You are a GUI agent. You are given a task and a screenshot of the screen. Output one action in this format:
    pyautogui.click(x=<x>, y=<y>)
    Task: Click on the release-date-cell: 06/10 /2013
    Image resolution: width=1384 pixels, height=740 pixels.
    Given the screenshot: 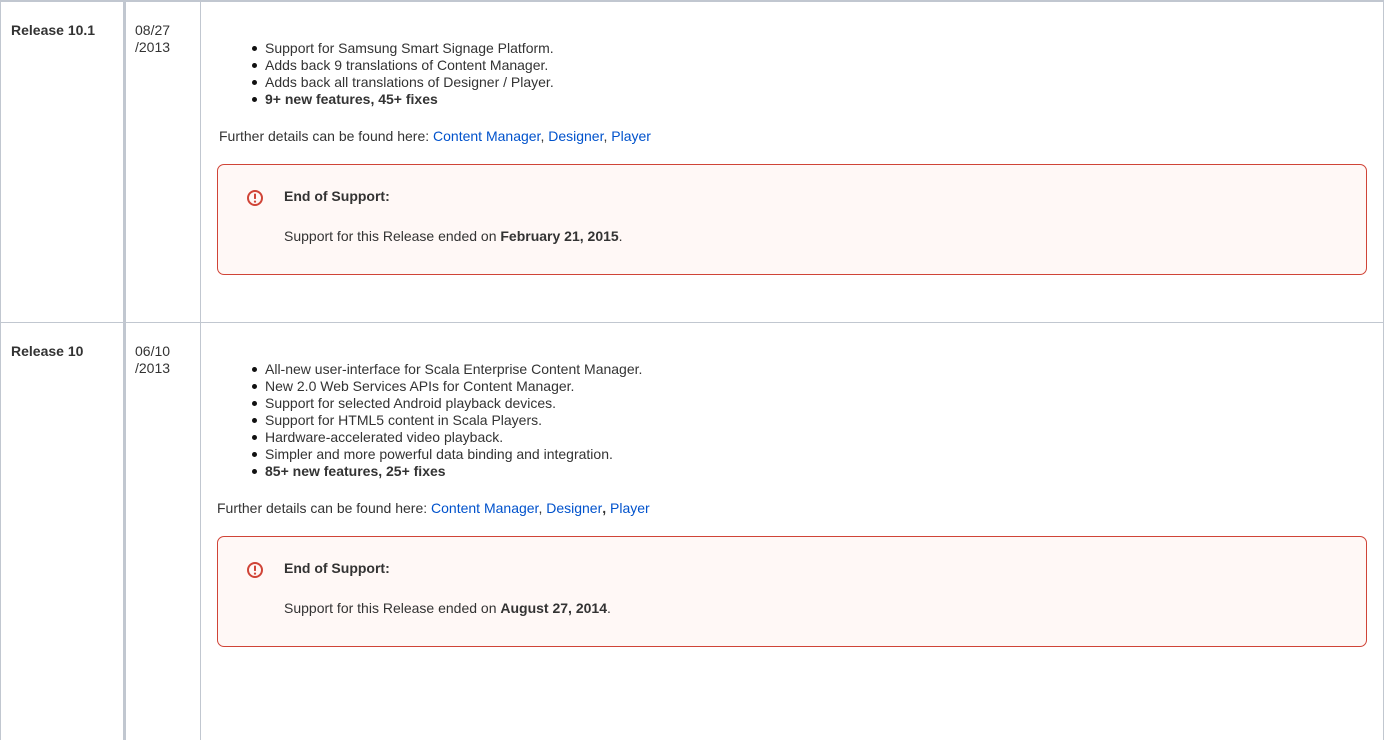 What is the action you would take?
    pyautogui.click(x=162, y=530)
    